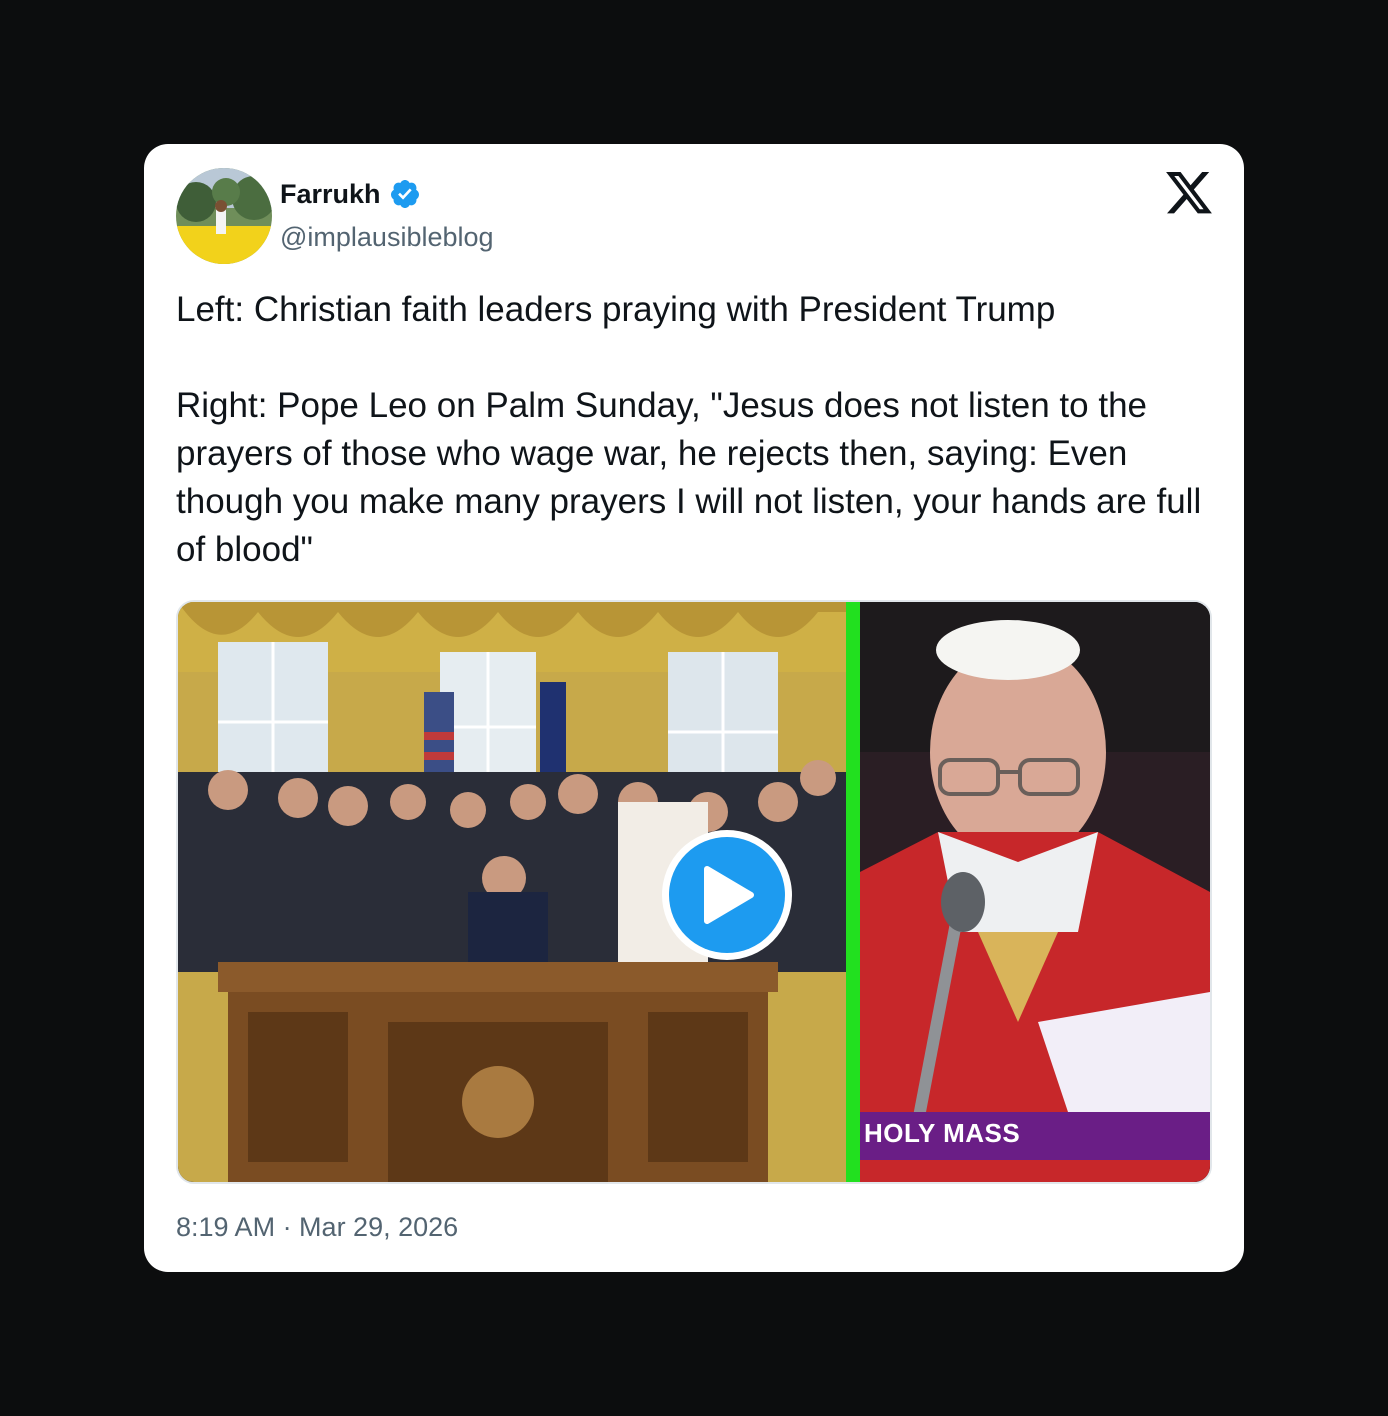  Describe the element at coordinates (405, 194) in the screenshot. I see `verified-badge-icon` at that location.